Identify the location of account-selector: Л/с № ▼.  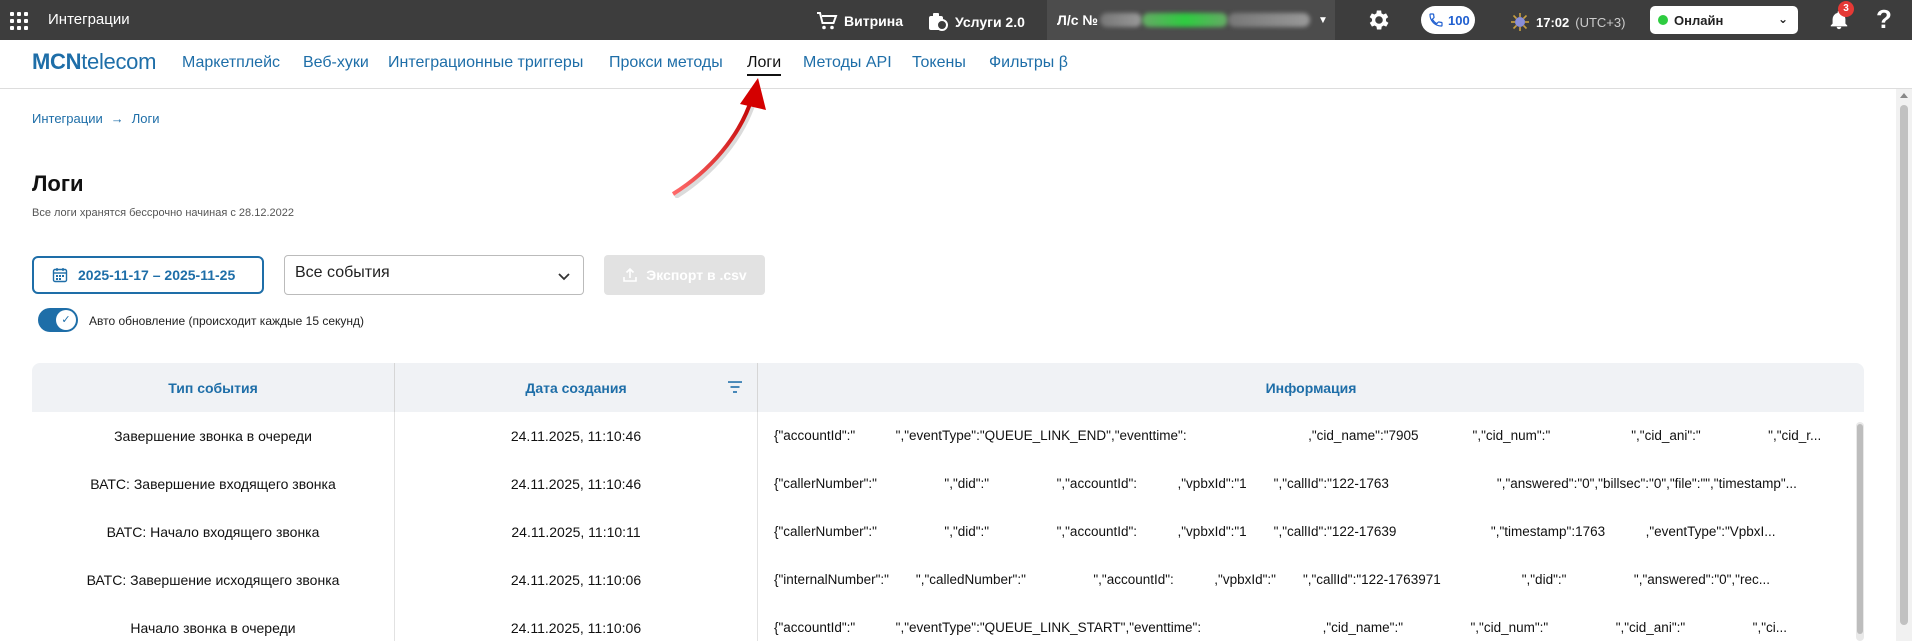
(1191, 20).